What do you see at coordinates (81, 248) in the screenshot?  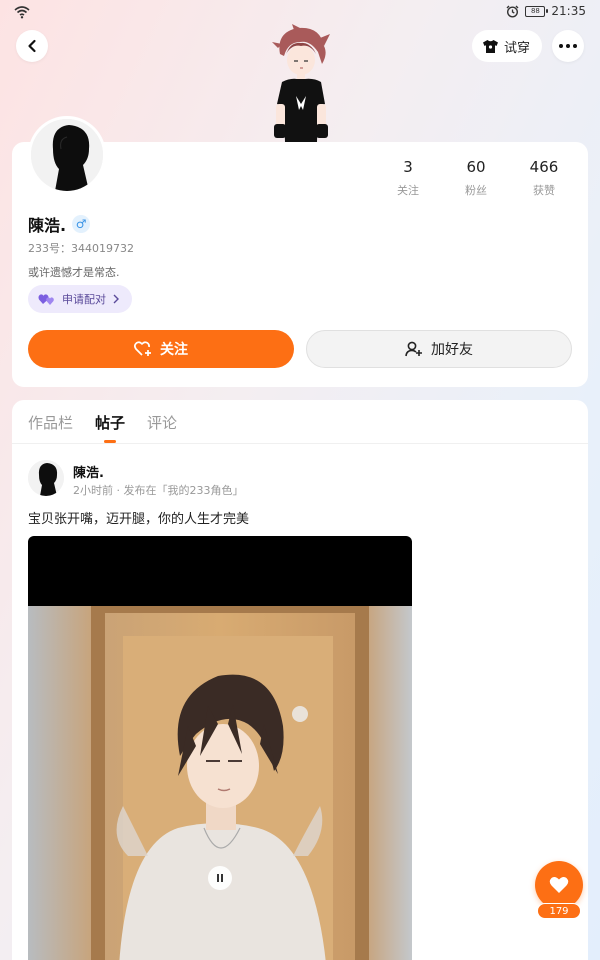 I see `profile-uid: 233号：344019732` at bounding box center [81, 248].